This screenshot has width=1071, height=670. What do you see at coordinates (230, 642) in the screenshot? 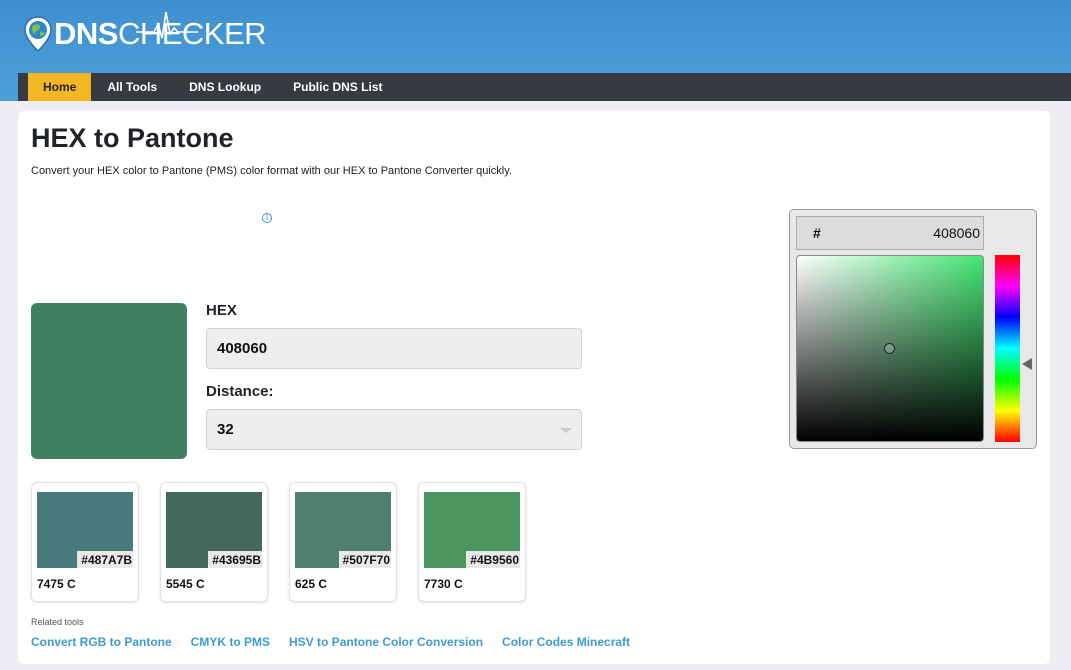
I see `link-cmyk-to-pms: CMYK to PMS` at bounding box center [230, 642].